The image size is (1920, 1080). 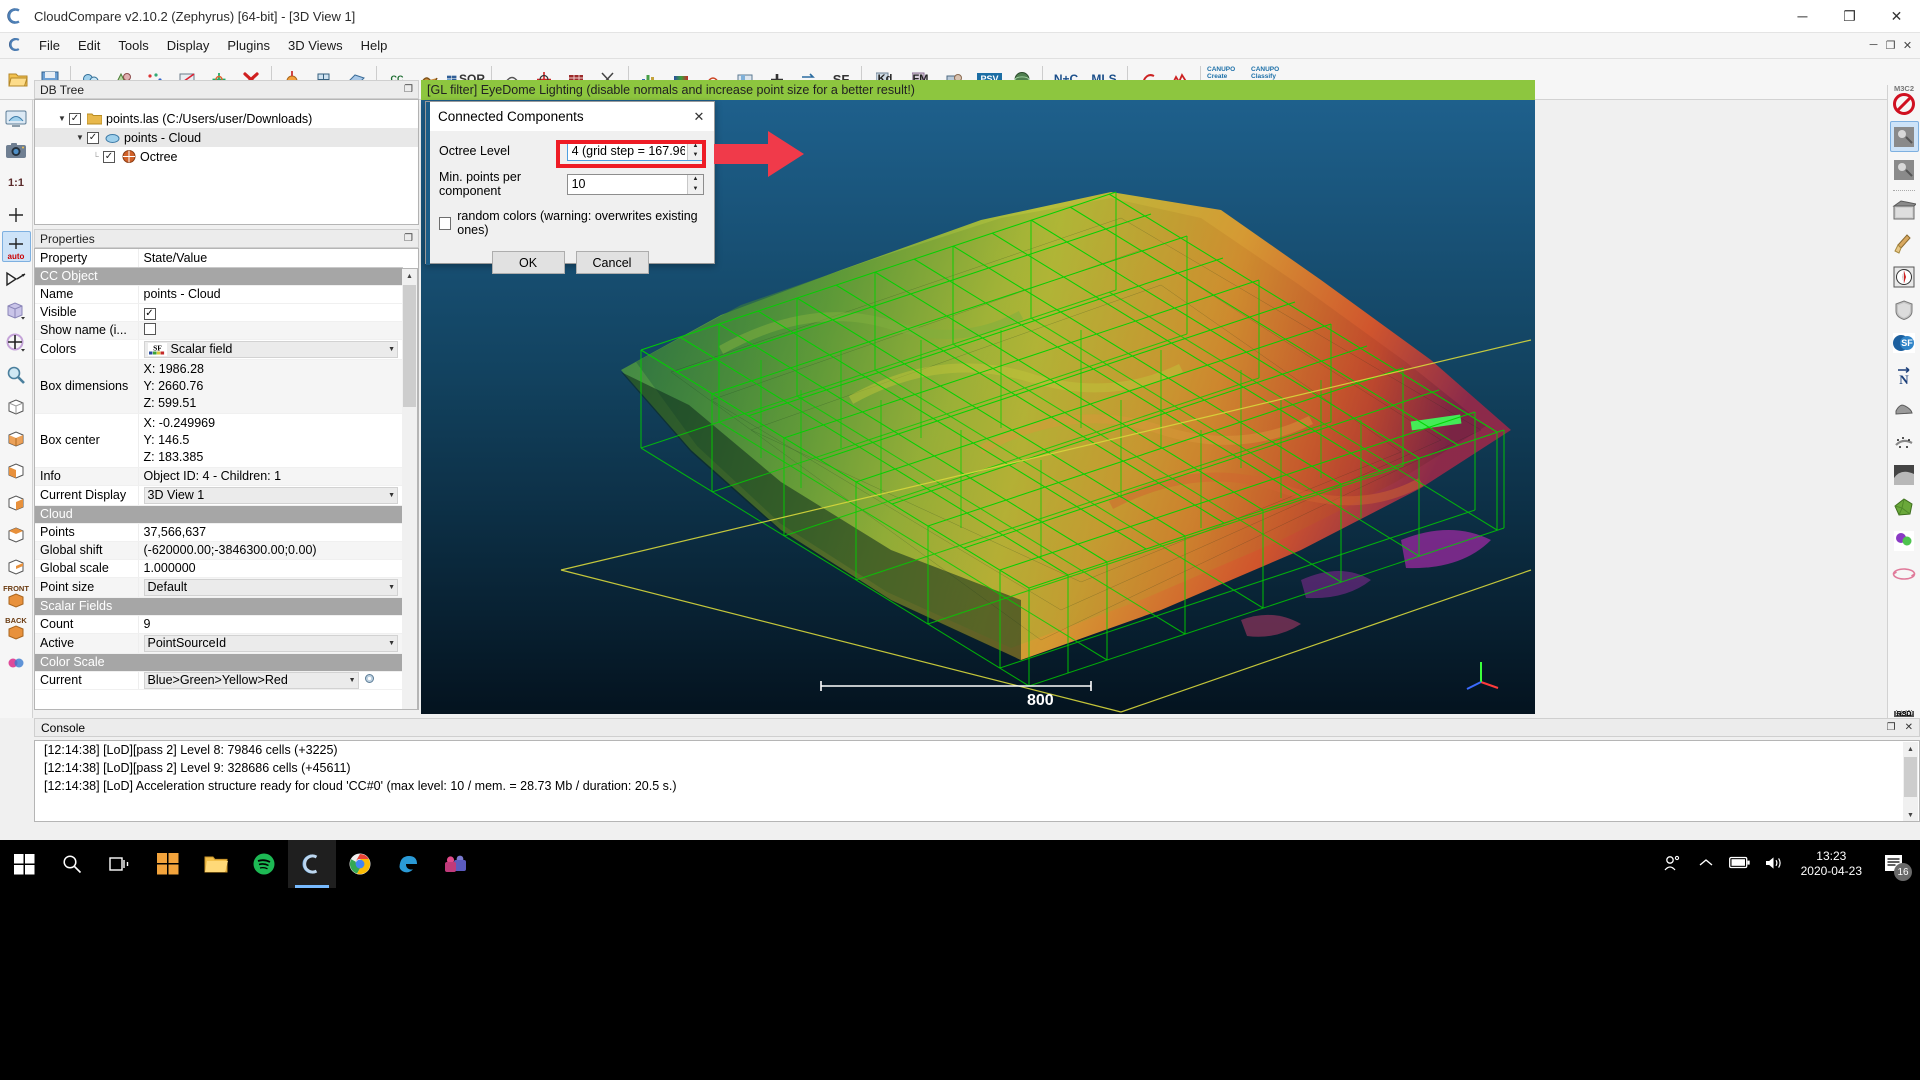 I want to click on set-pivot-icon, so click(x=16, y=214).